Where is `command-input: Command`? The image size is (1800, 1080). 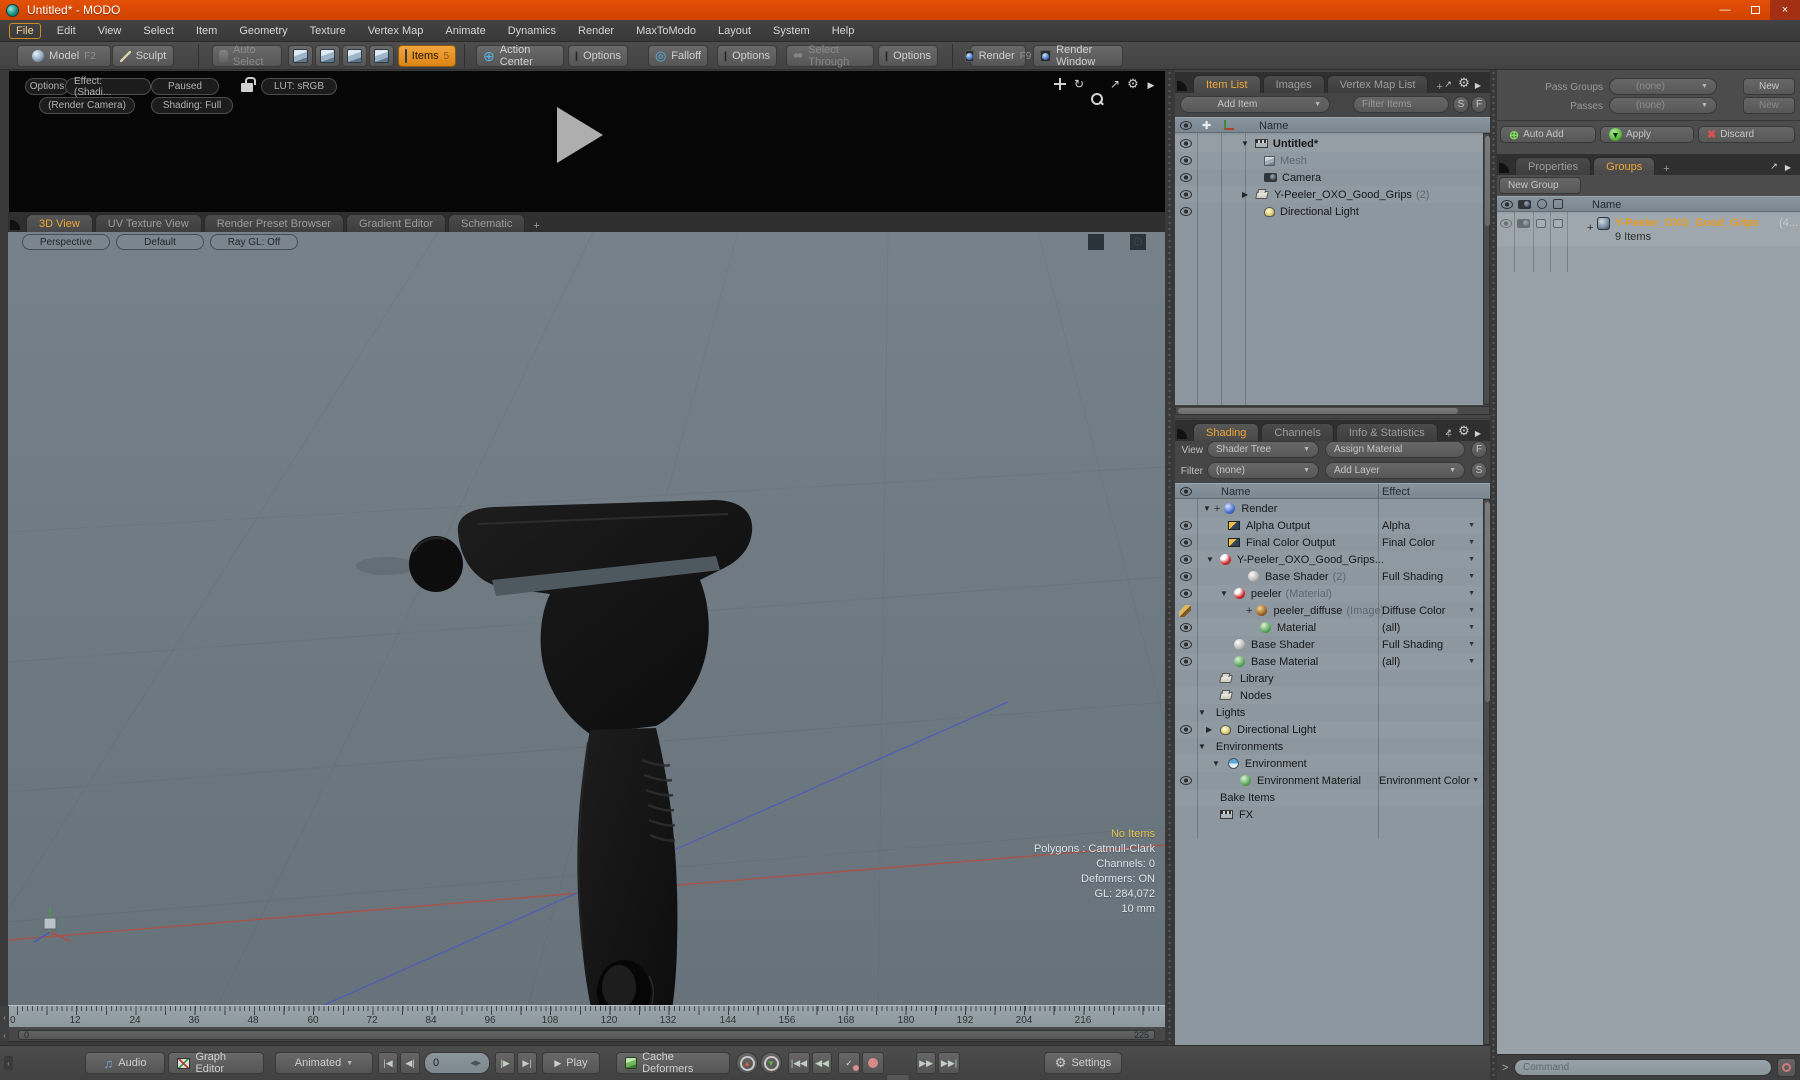
command-input: Command is located at coordinates (1643, 1067).